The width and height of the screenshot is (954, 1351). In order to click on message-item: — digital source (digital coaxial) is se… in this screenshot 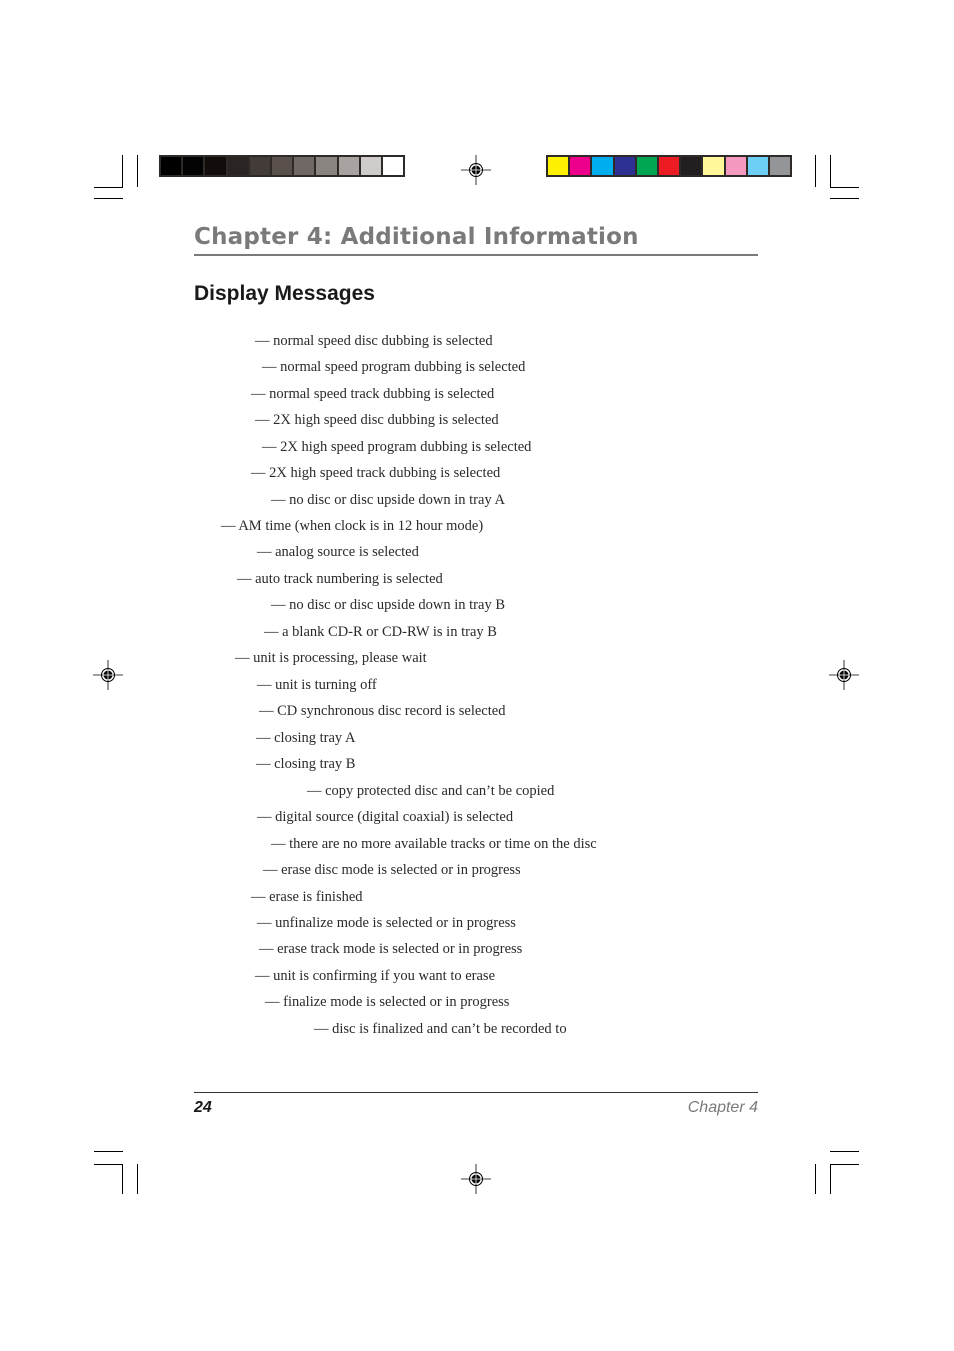, I will do `click(385, 817)`.